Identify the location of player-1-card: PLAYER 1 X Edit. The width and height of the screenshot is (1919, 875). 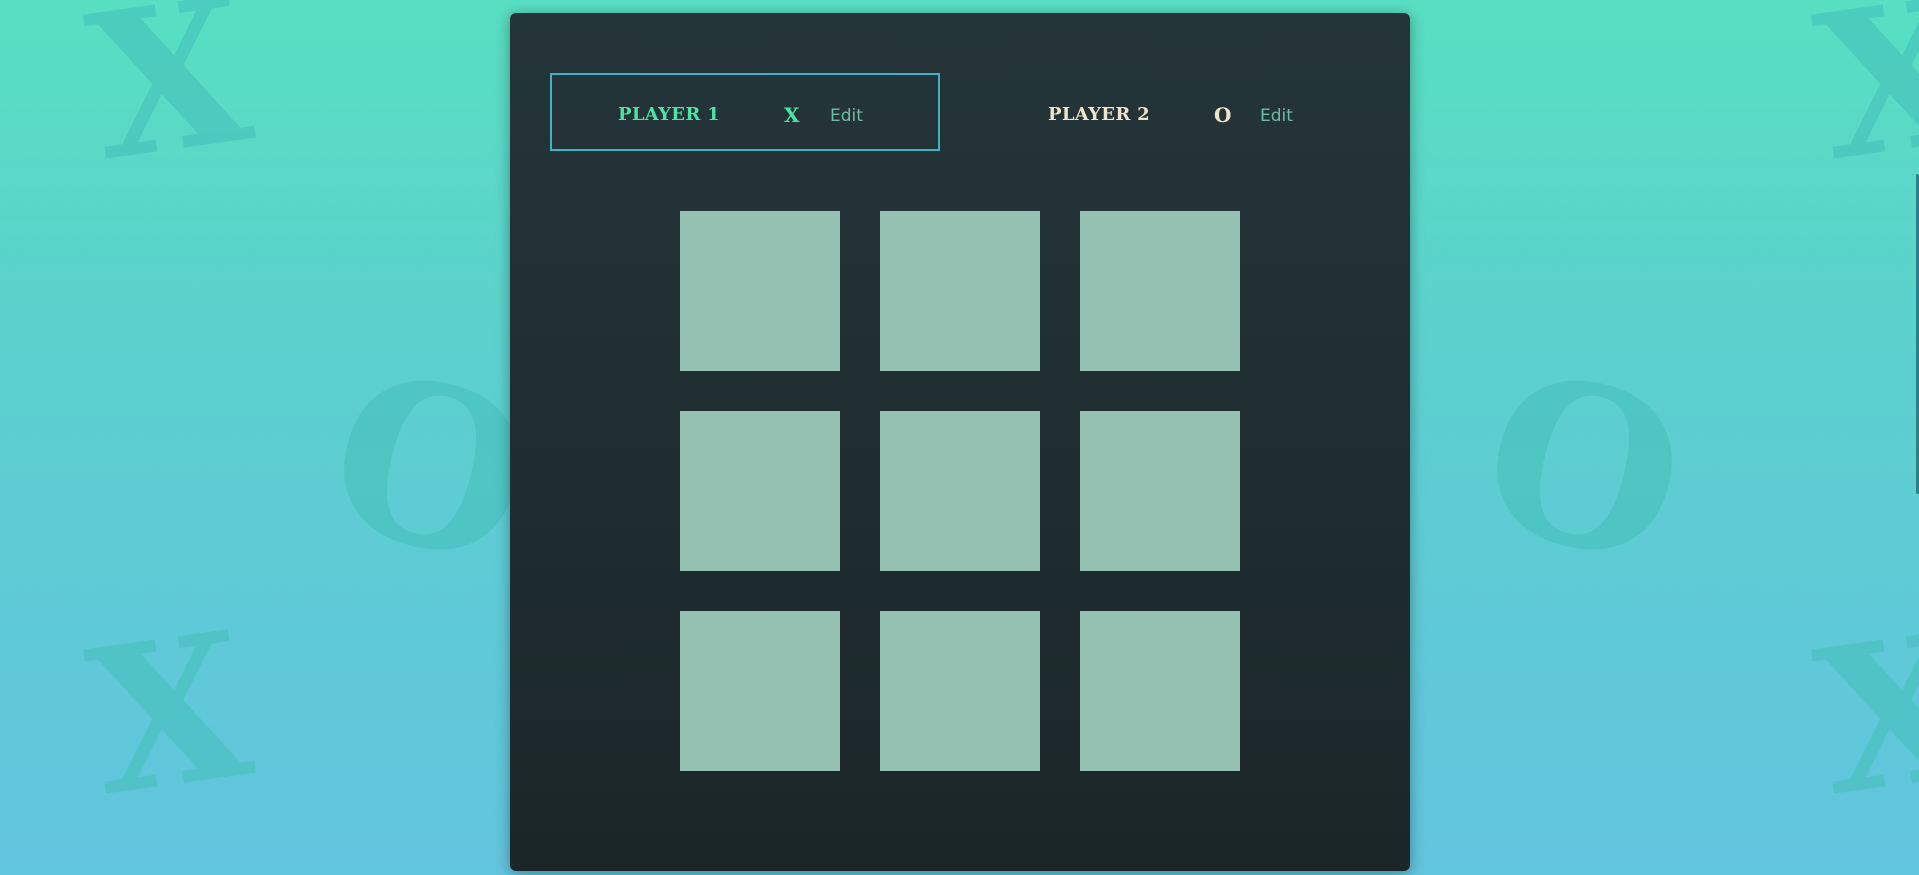
(745, 112).